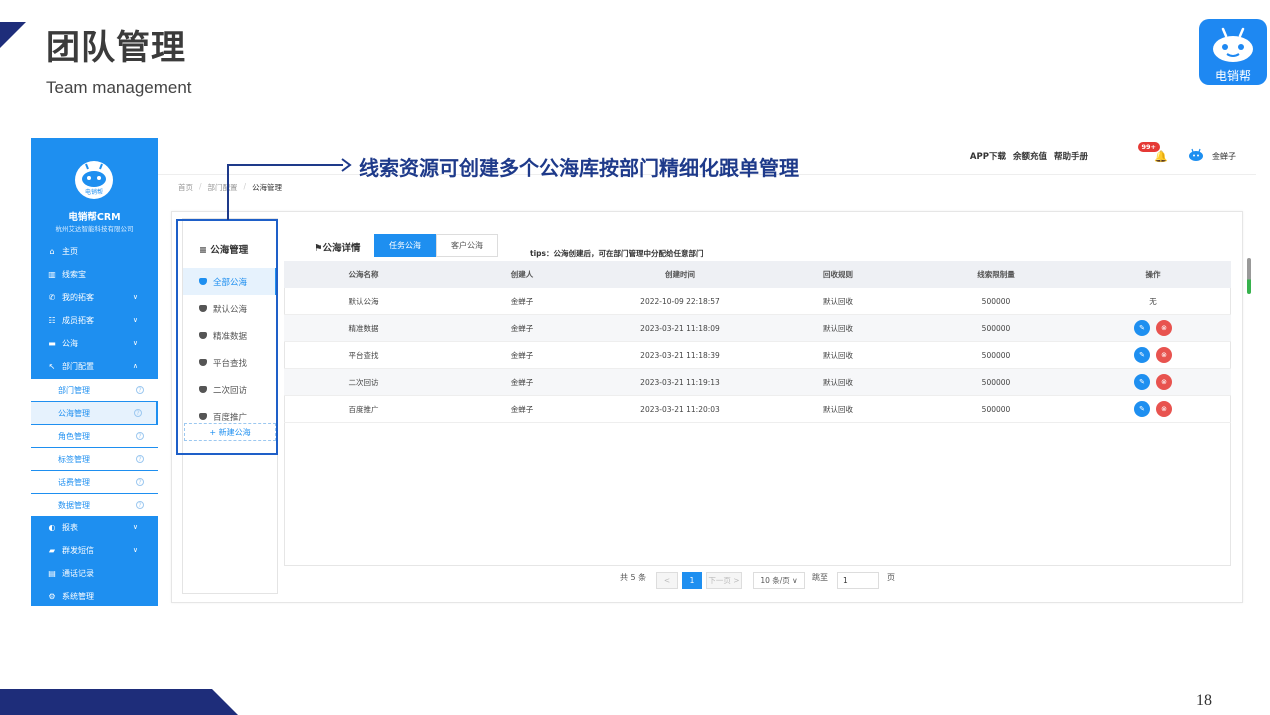 This screenshot has width=1270, height=715. I want to click on jump-label: 跳至, so click(820, 577).